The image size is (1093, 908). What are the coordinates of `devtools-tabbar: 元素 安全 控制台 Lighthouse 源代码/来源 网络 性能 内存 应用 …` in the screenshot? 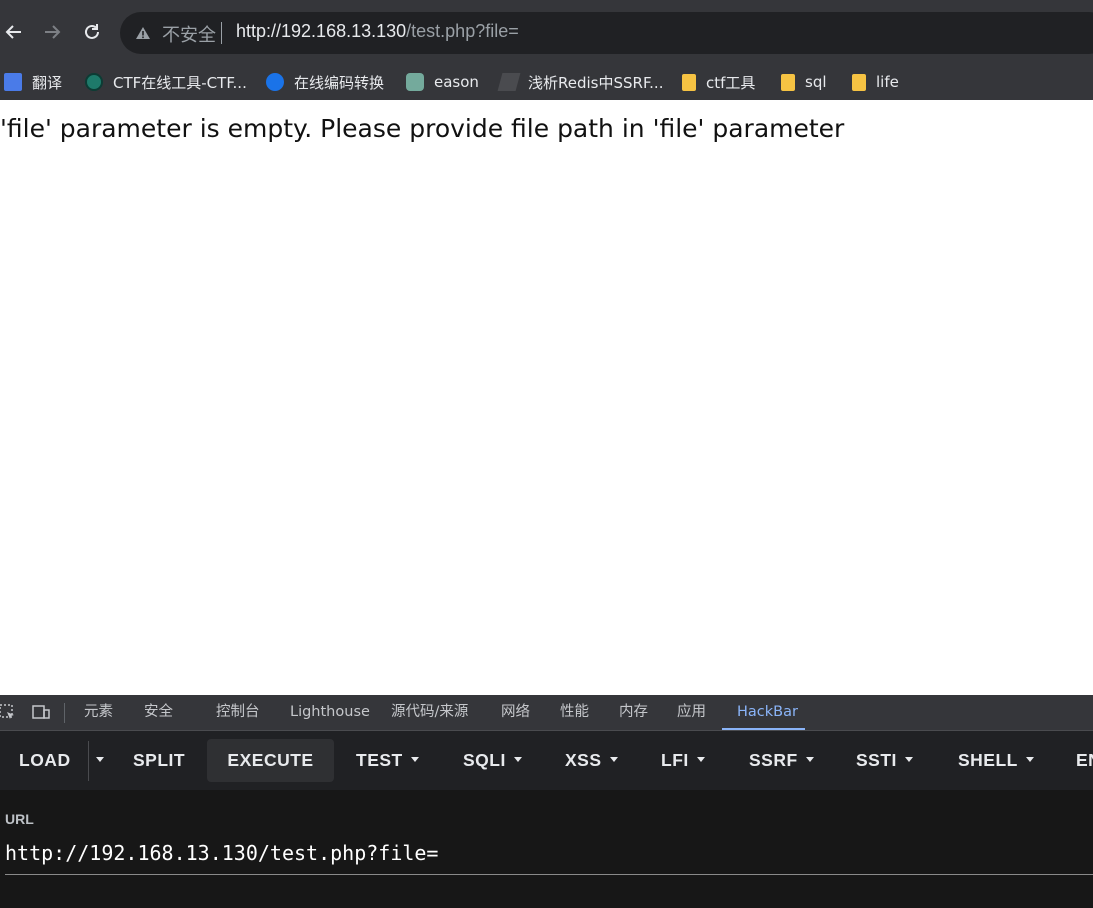 It's located at (546, 713).